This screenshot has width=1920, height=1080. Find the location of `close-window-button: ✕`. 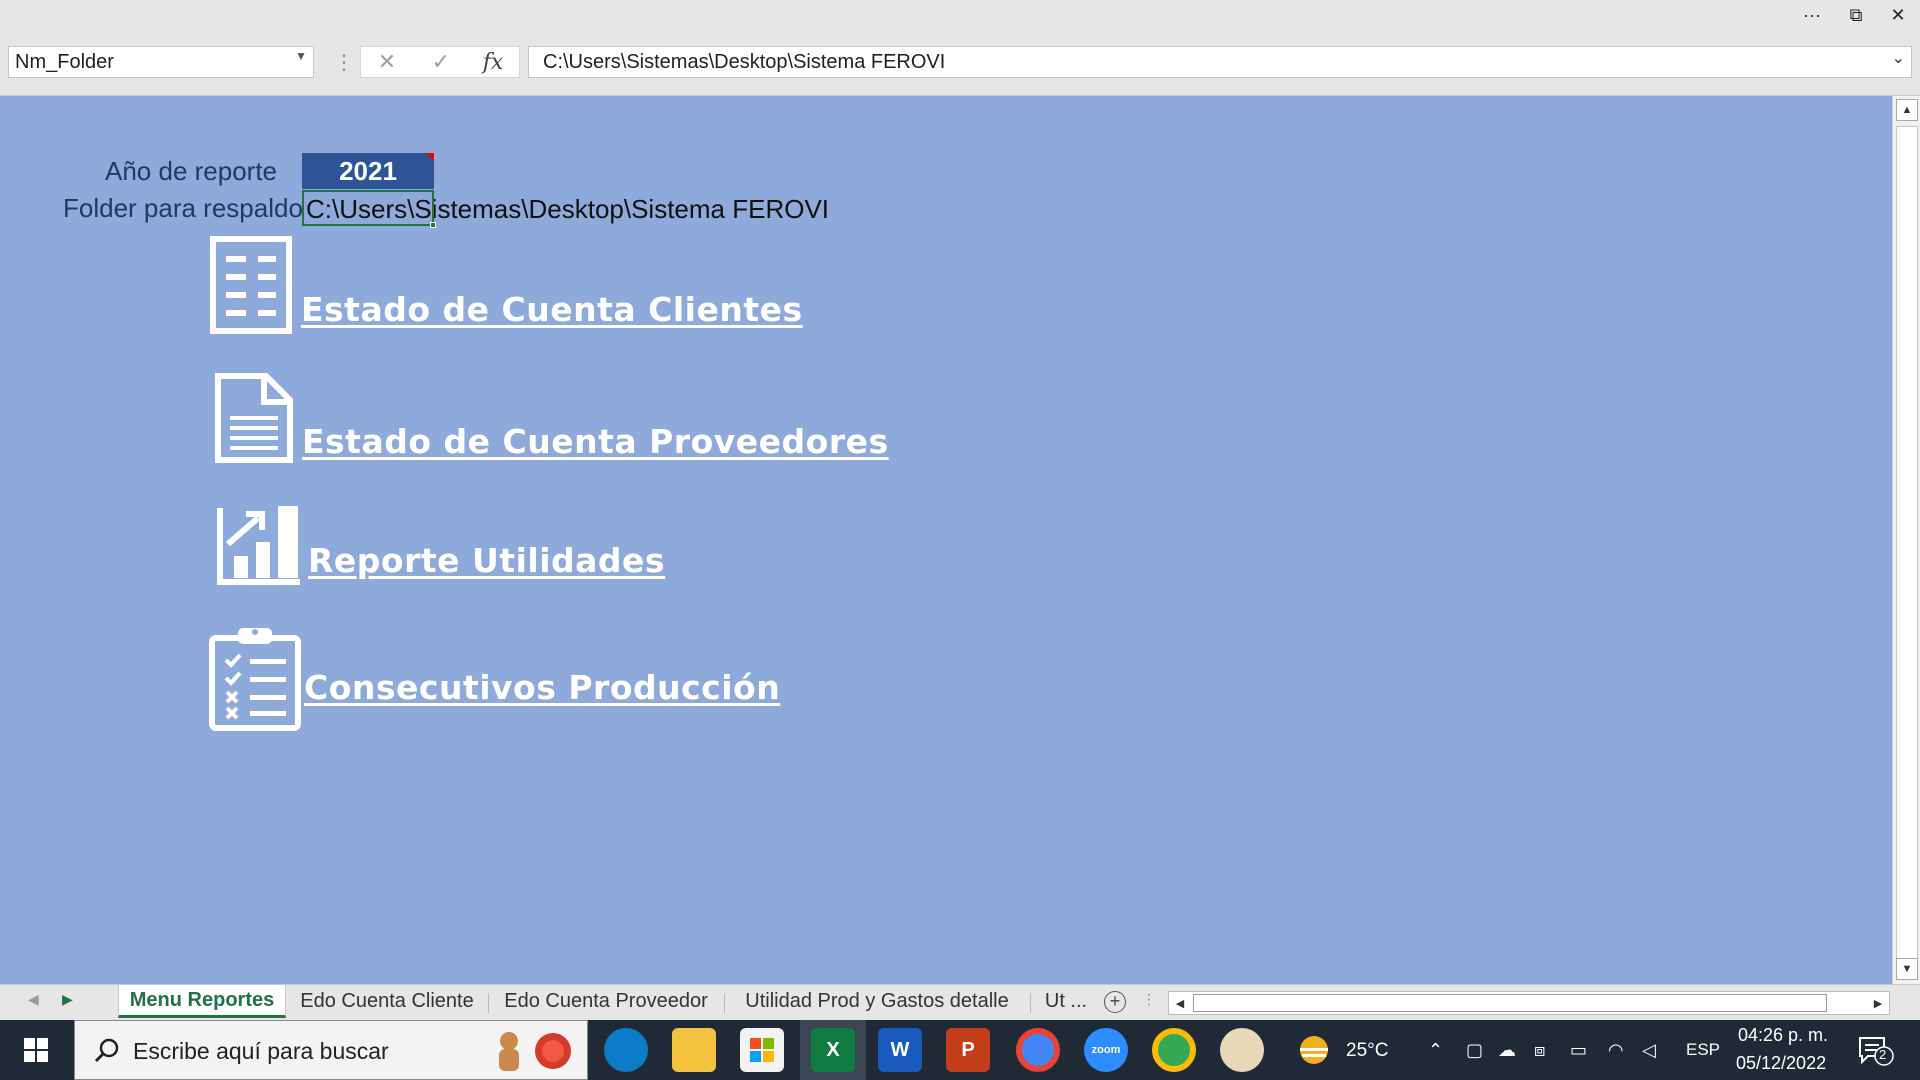

close-window-button: ✕ is located at coordinates (1898, 15).